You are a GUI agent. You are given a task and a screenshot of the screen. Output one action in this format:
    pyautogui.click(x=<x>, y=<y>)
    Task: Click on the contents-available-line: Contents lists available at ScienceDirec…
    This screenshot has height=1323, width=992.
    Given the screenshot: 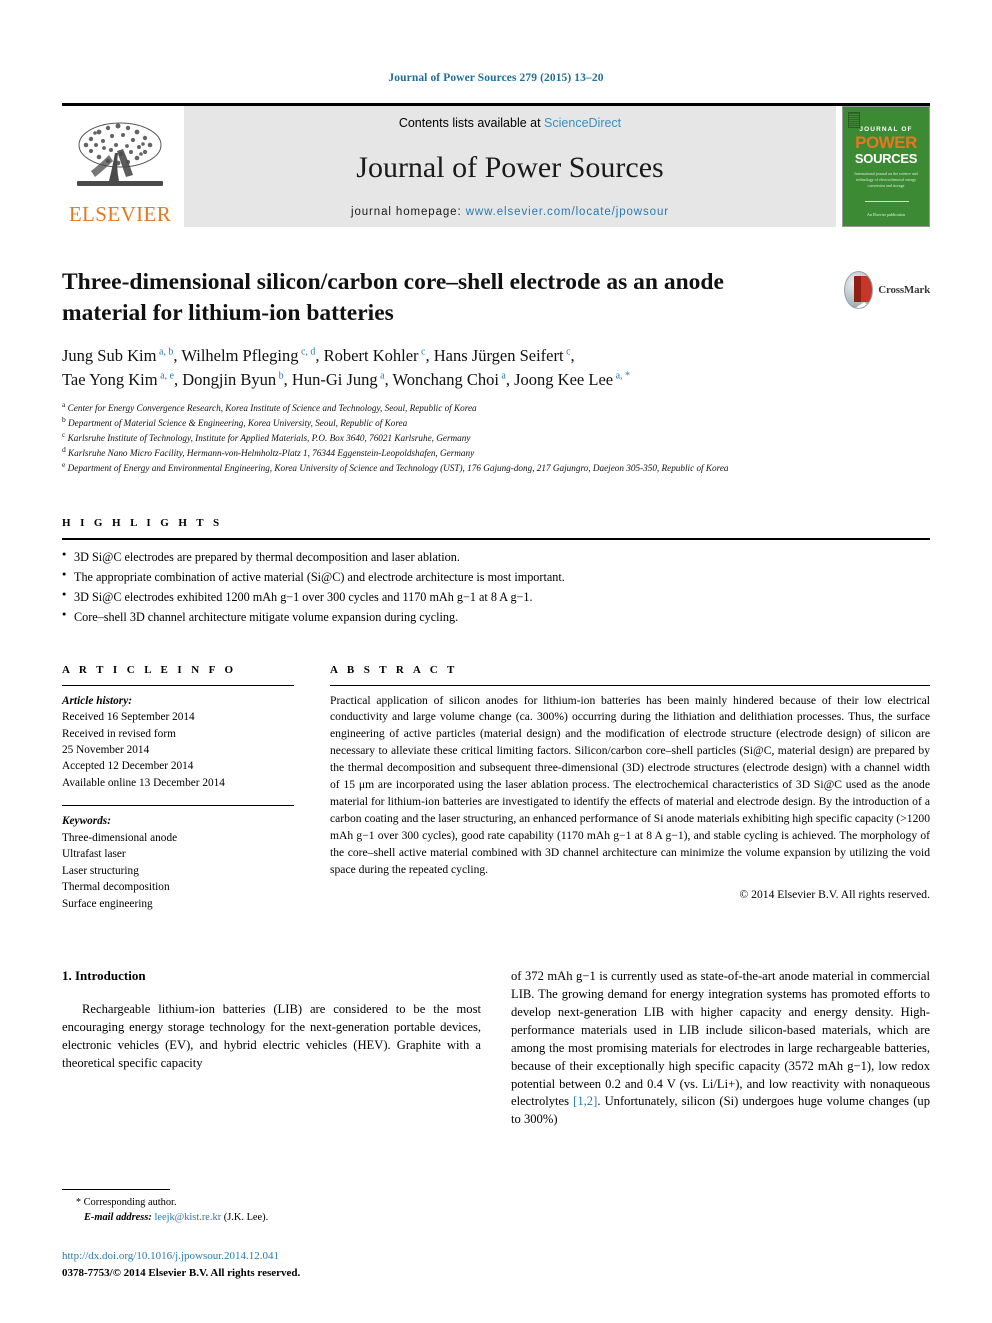 What is the action you would take?
    pyautogui.click(x=510, y=123)
    